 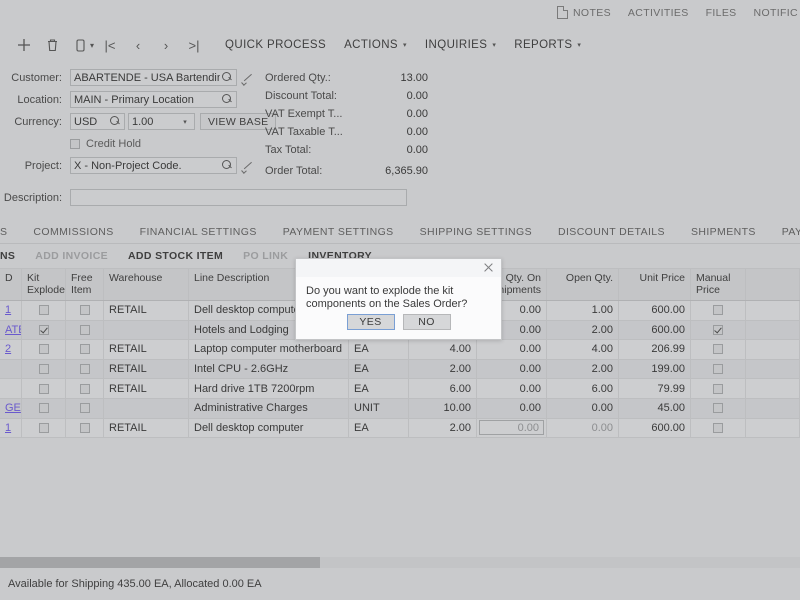 I want to click on delete-record-button, so click(x=52, y=45).